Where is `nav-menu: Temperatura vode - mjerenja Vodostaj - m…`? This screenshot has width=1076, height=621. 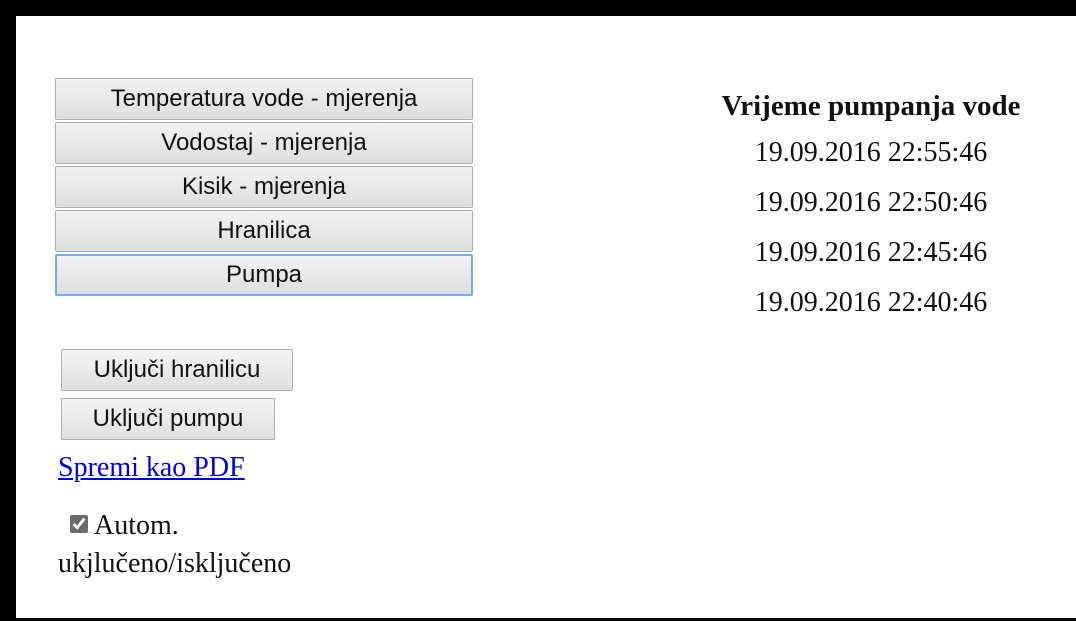 nav-menu: Temperatura vode - mjerenja Vodostaj - m… is located at coordinates (264, 188).